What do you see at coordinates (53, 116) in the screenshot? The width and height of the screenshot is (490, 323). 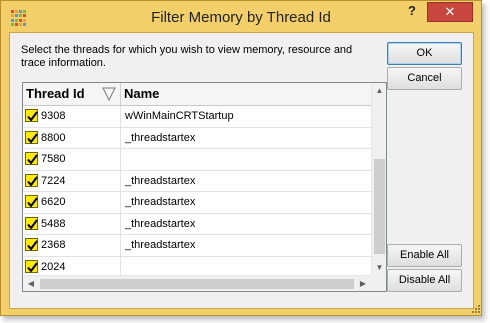 I see `thread-id-text: 9308` at bounding box center [53, 116].